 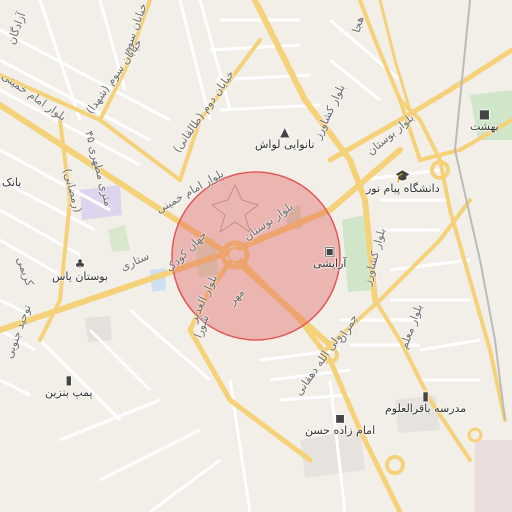 What do you see at coordinates (484, 114) in the screenshot?
I see `cemetery-icon: ■` at bounding box center [484, 114].